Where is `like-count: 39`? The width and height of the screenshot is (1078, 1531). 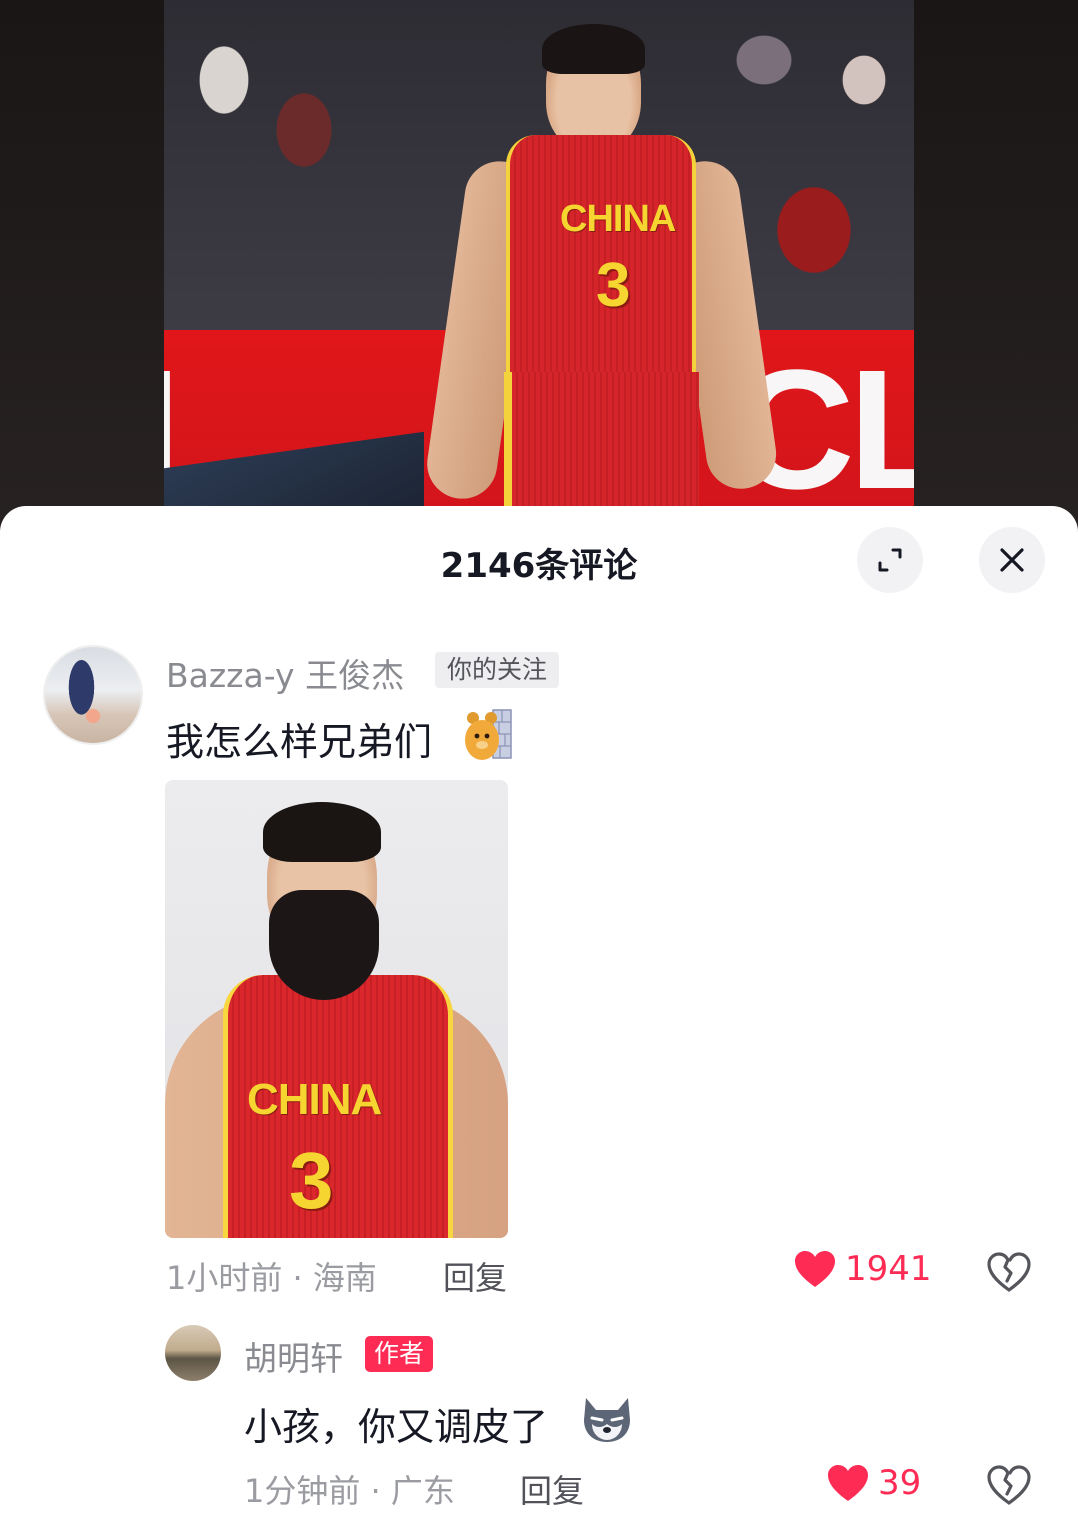
like-count: 39 is located at coordinates (900, 1483).